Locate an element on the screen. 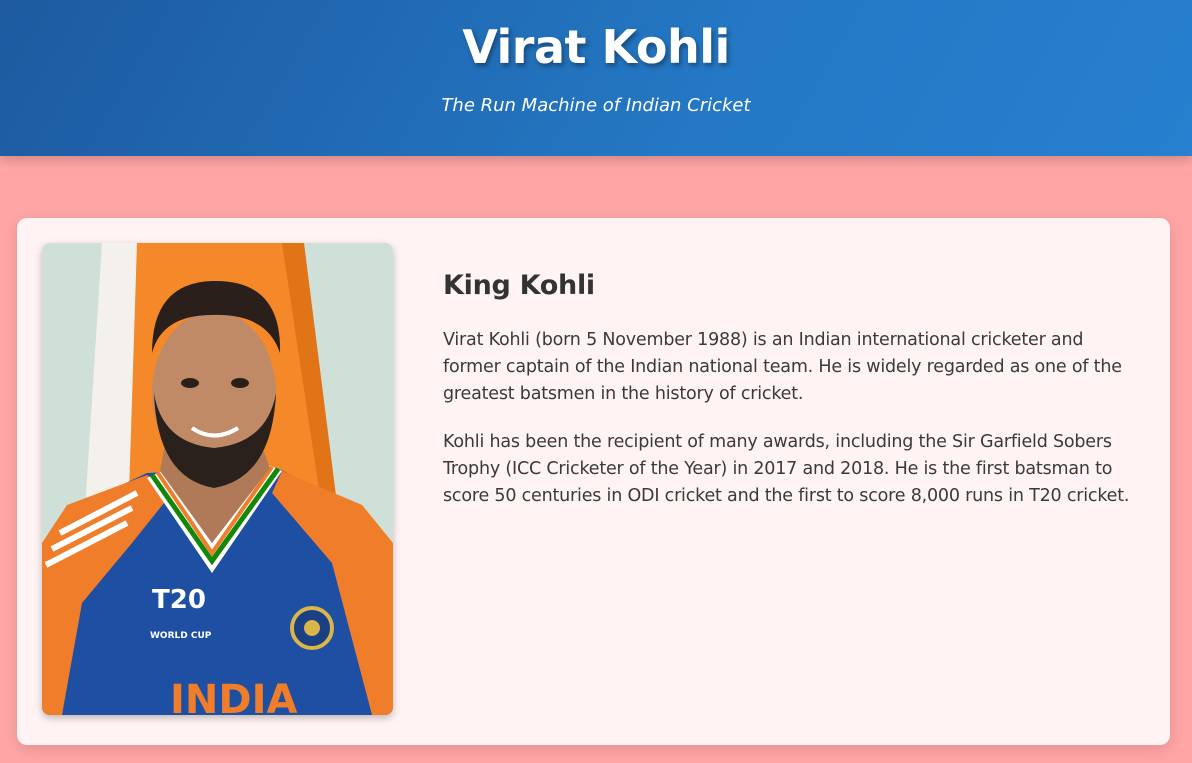 The height and width of the screenshot is (763, 1192). jersey-badge: T20 WORLD CUP is located at coordinates (181, 613).